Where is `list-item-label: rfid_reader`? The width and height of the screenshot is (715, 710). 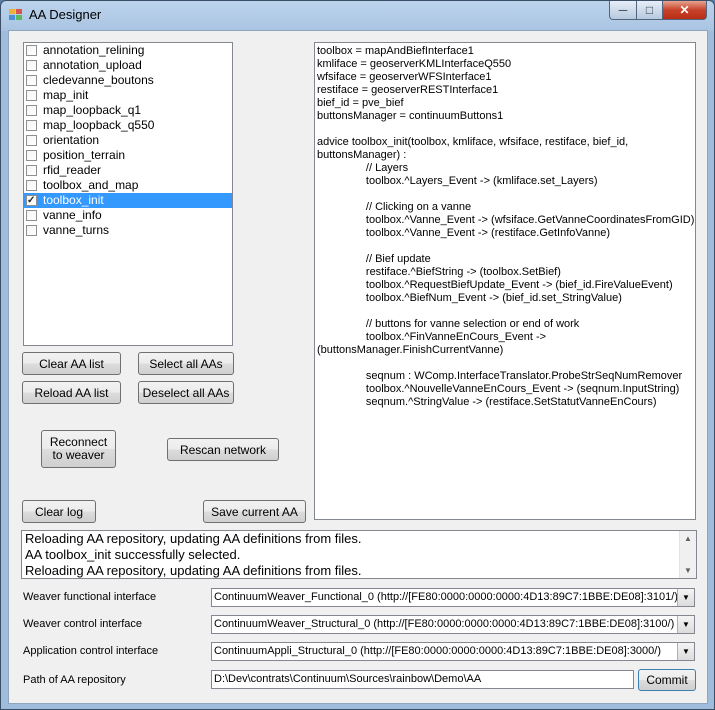 list-item-label: rfid_reader is located at coordinates (72, 170).